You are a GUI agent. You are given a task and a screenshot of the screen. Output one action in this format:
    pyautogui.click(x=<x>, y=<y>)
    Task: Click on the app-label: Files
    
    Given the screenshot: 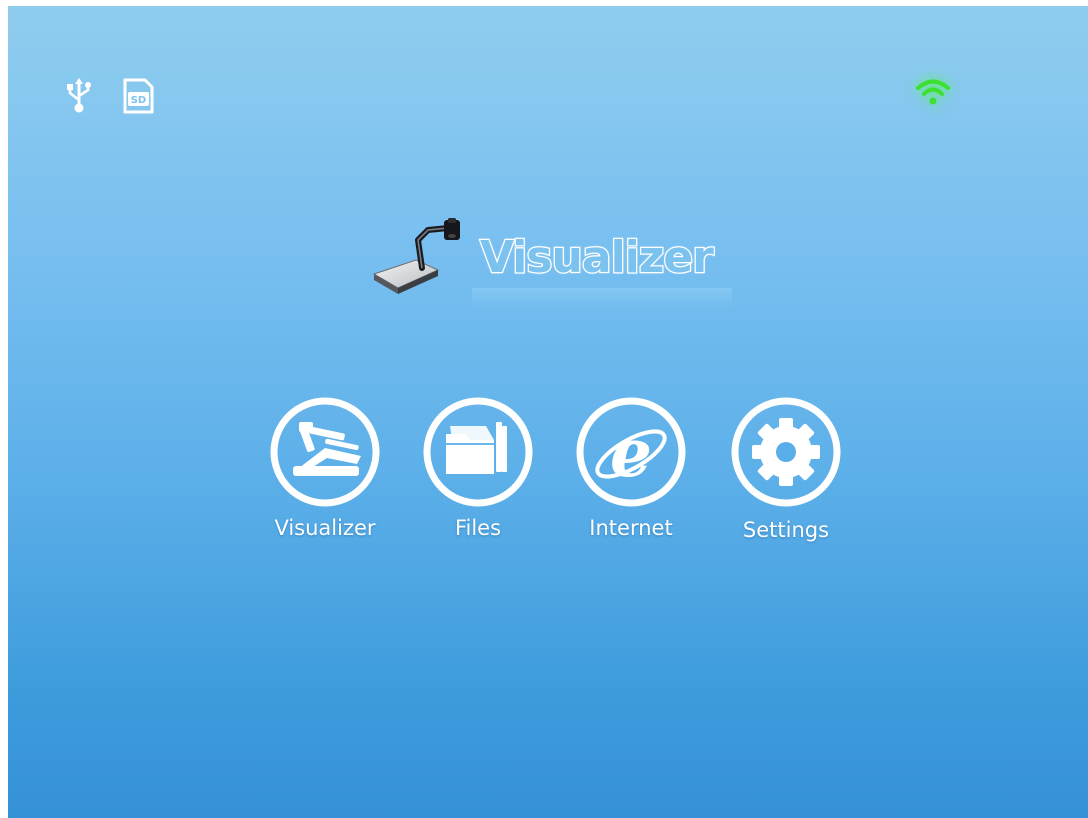 What is the action you would take?
    pyautogui.click(x=478, y=528)
    